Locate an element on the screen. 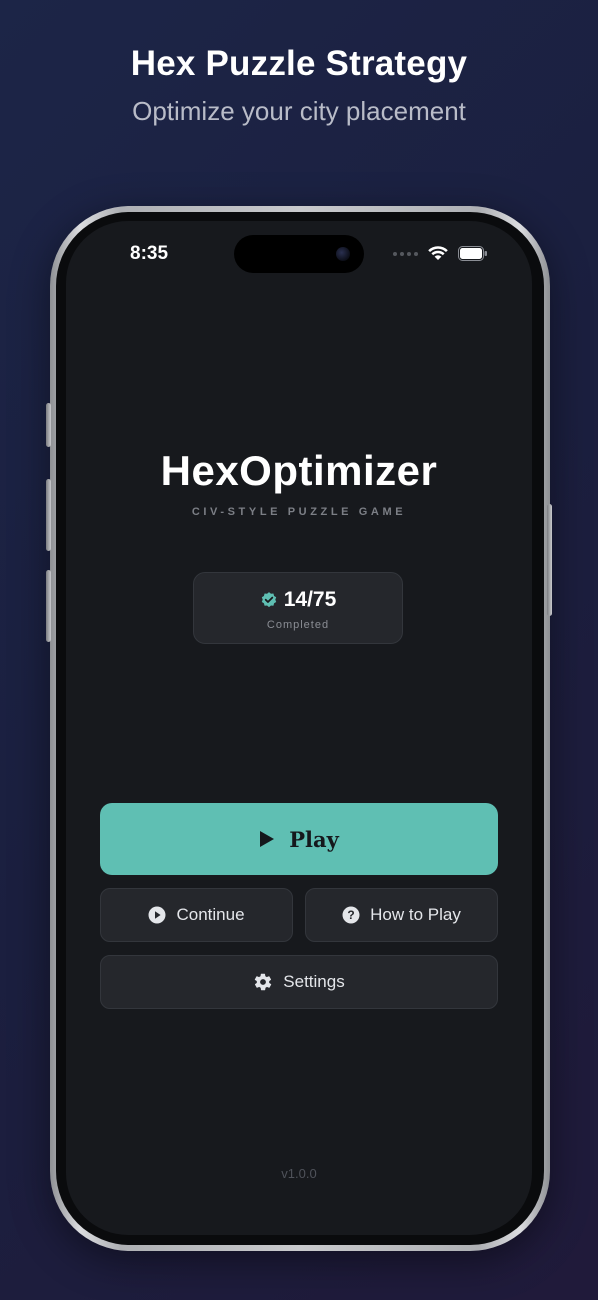 This screenshot has width=598, height=1300. progress-label: Completed is located at coordinates (298, 625).